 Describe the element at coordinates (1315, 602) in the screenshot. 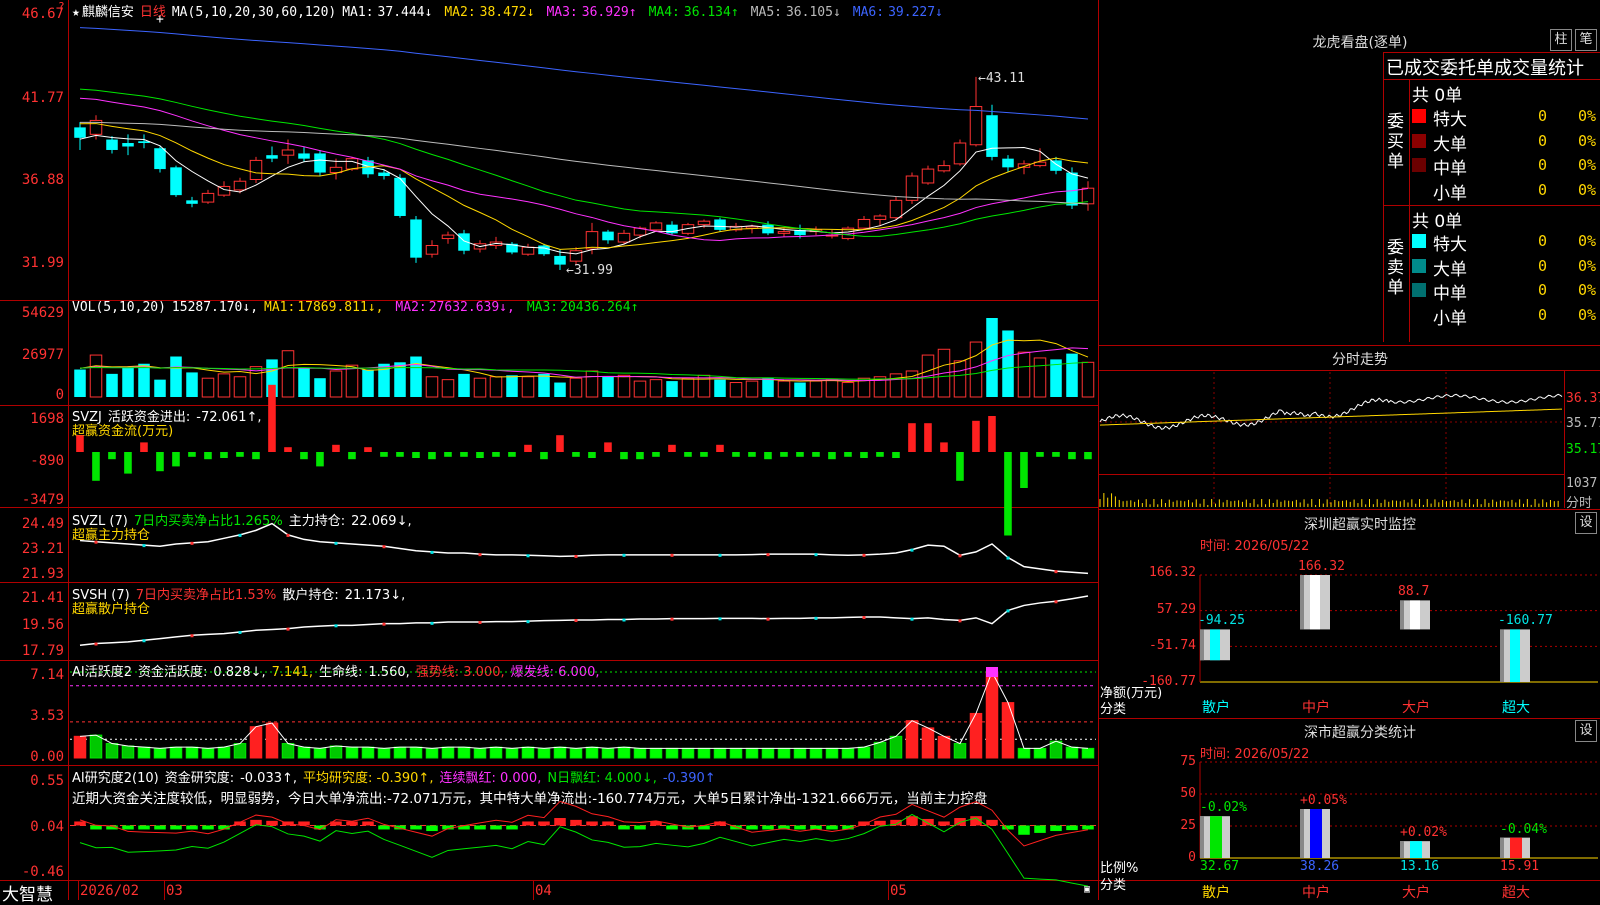

I see `sz-bar-body` at that location.